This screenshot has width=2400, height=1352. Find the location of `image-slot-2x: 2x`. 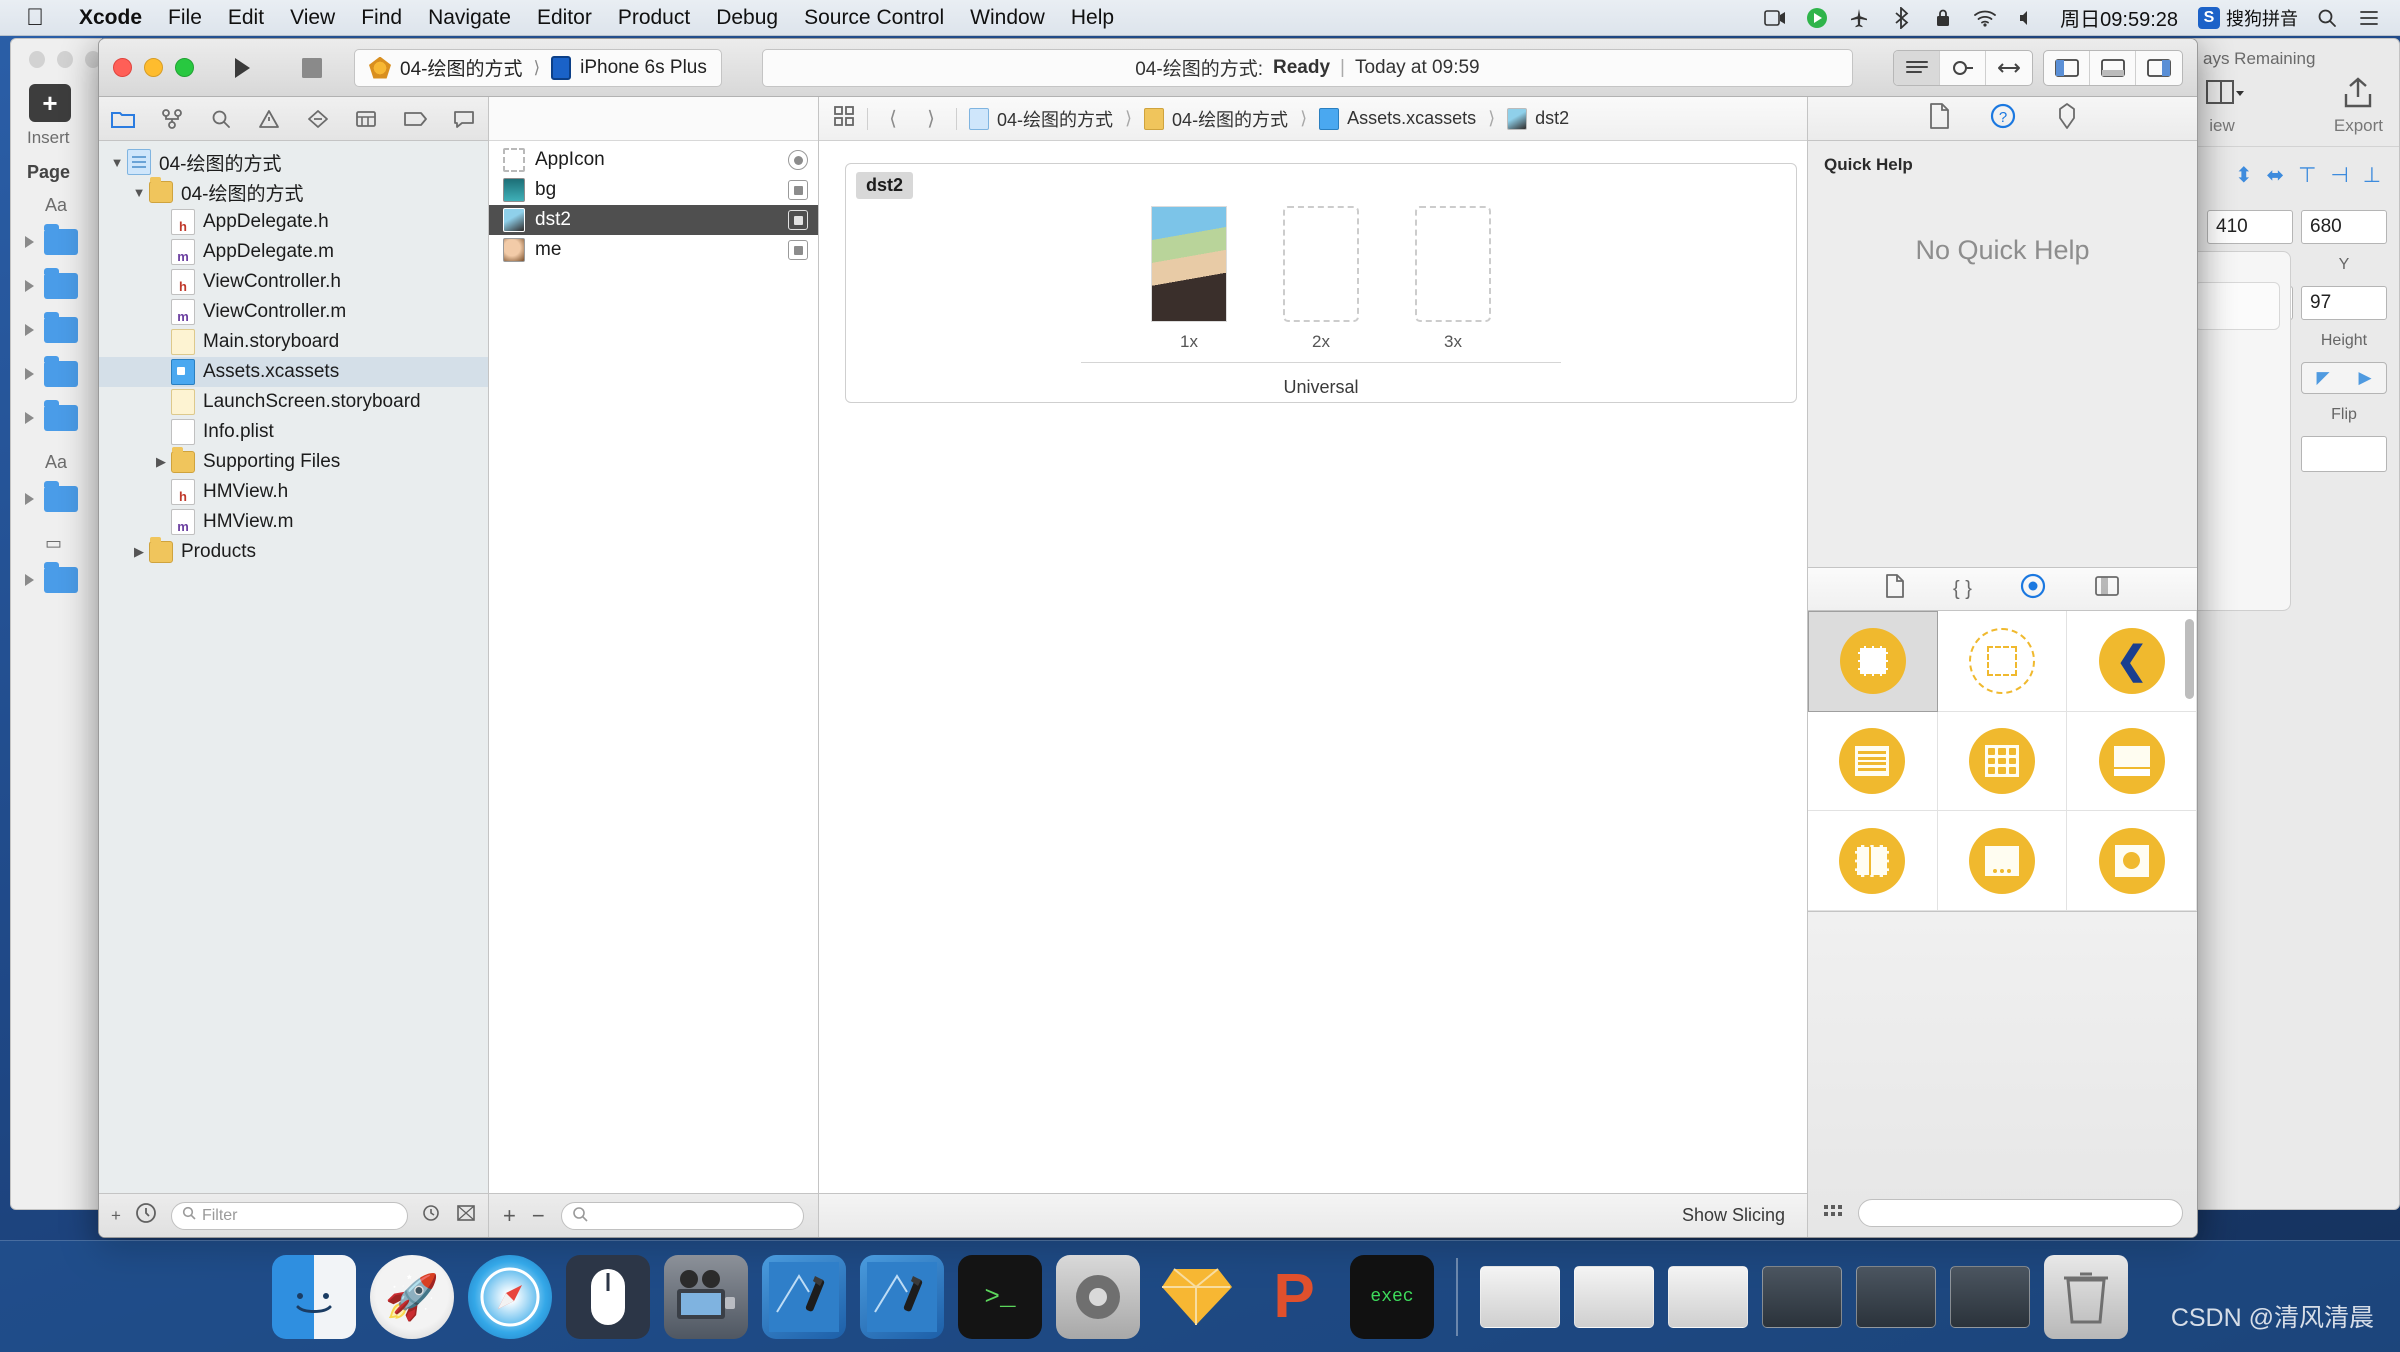

image-slot-2x: 2x is located at coordinates (1321, 279).